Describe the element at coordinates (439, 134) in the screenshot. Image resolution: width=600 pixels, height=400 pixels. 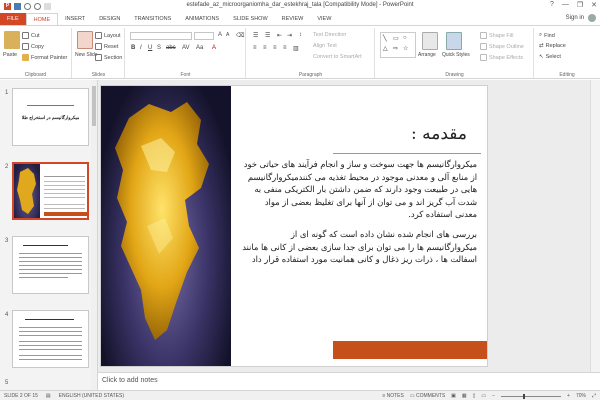
I see `slide-heading: مقدمه :` at that location.